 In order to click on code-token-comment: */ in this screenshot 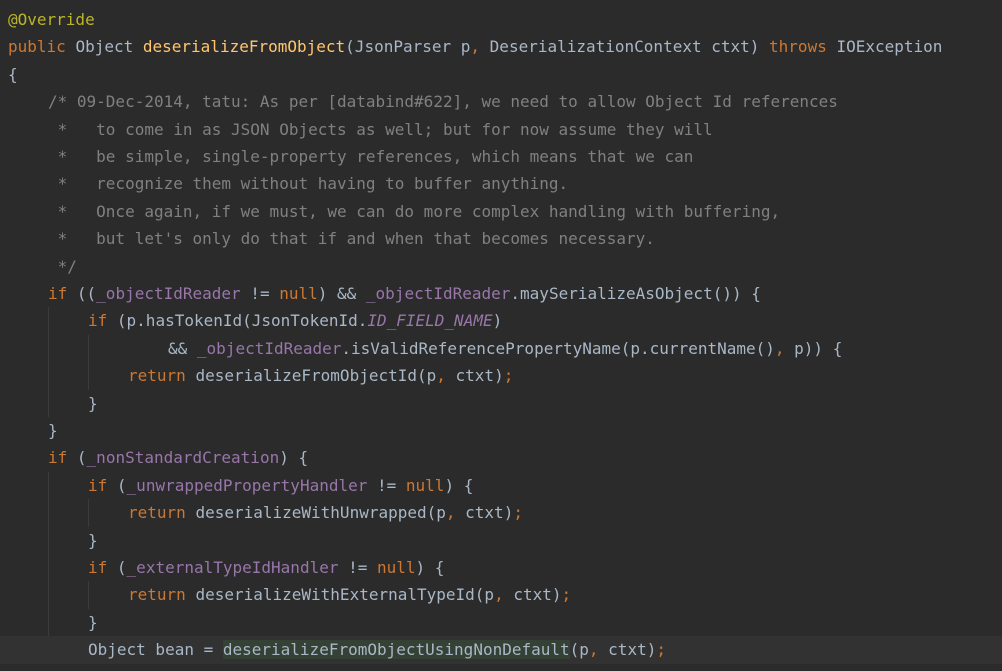, I will do `click(62, 266)`.